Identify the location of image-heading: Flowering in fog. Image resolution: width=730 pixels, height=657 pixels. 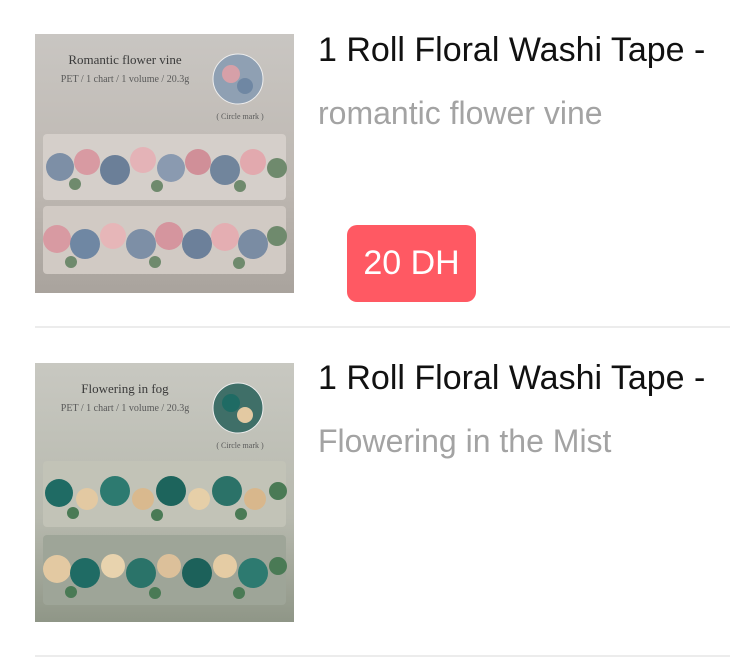
(125, 388).